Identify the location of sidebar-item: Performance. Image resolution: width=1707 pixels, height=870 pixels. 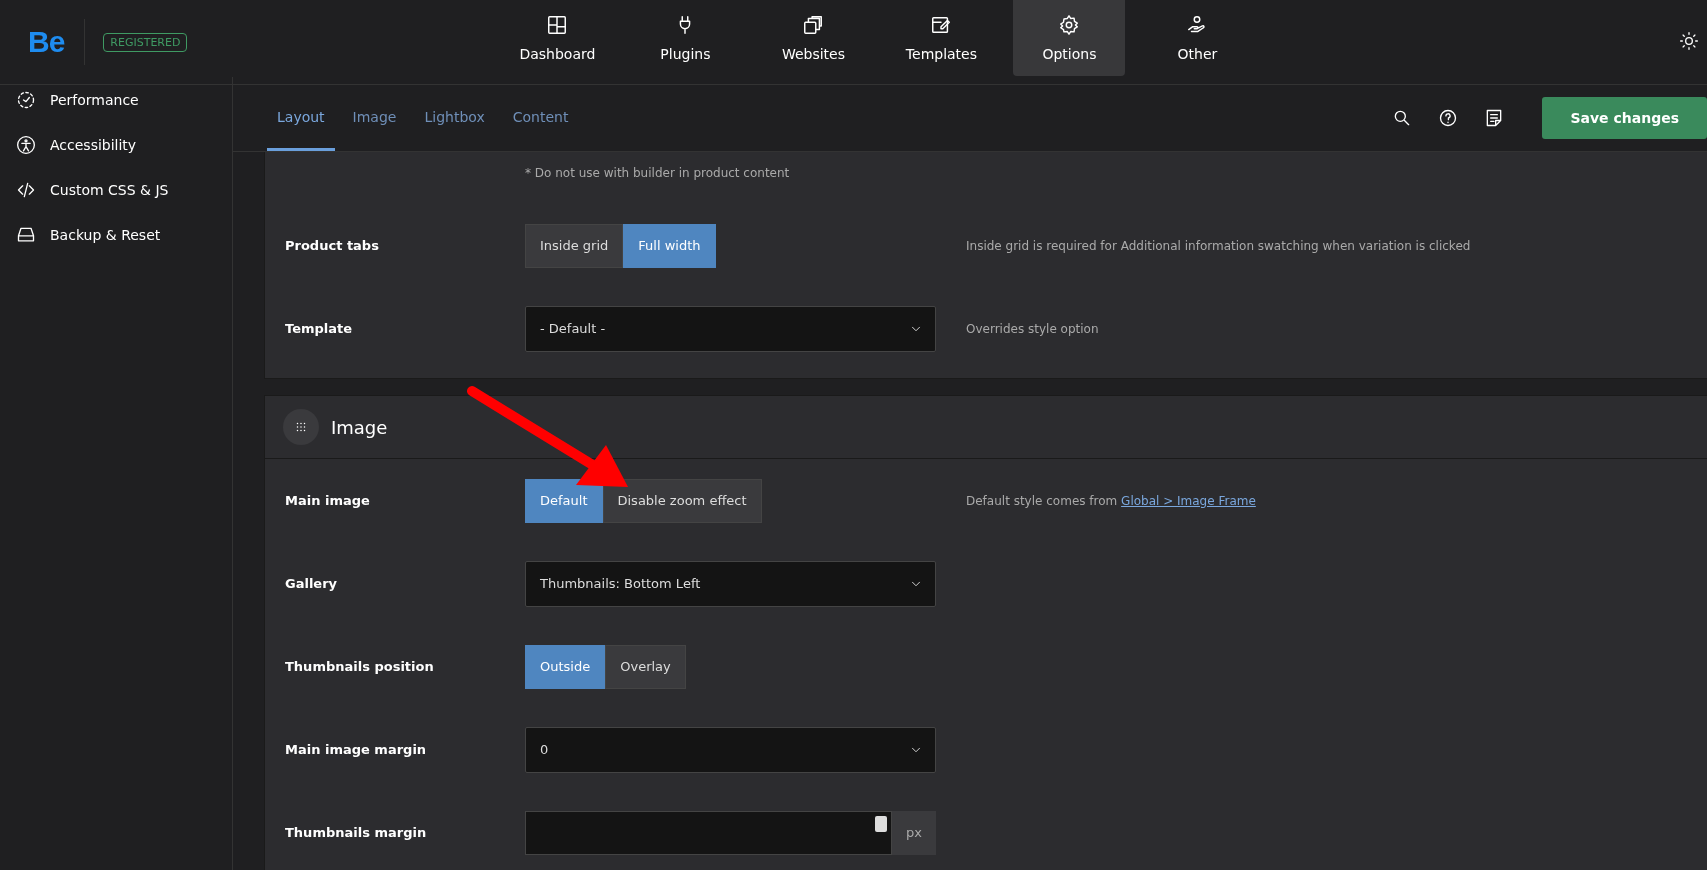
(124, 99).